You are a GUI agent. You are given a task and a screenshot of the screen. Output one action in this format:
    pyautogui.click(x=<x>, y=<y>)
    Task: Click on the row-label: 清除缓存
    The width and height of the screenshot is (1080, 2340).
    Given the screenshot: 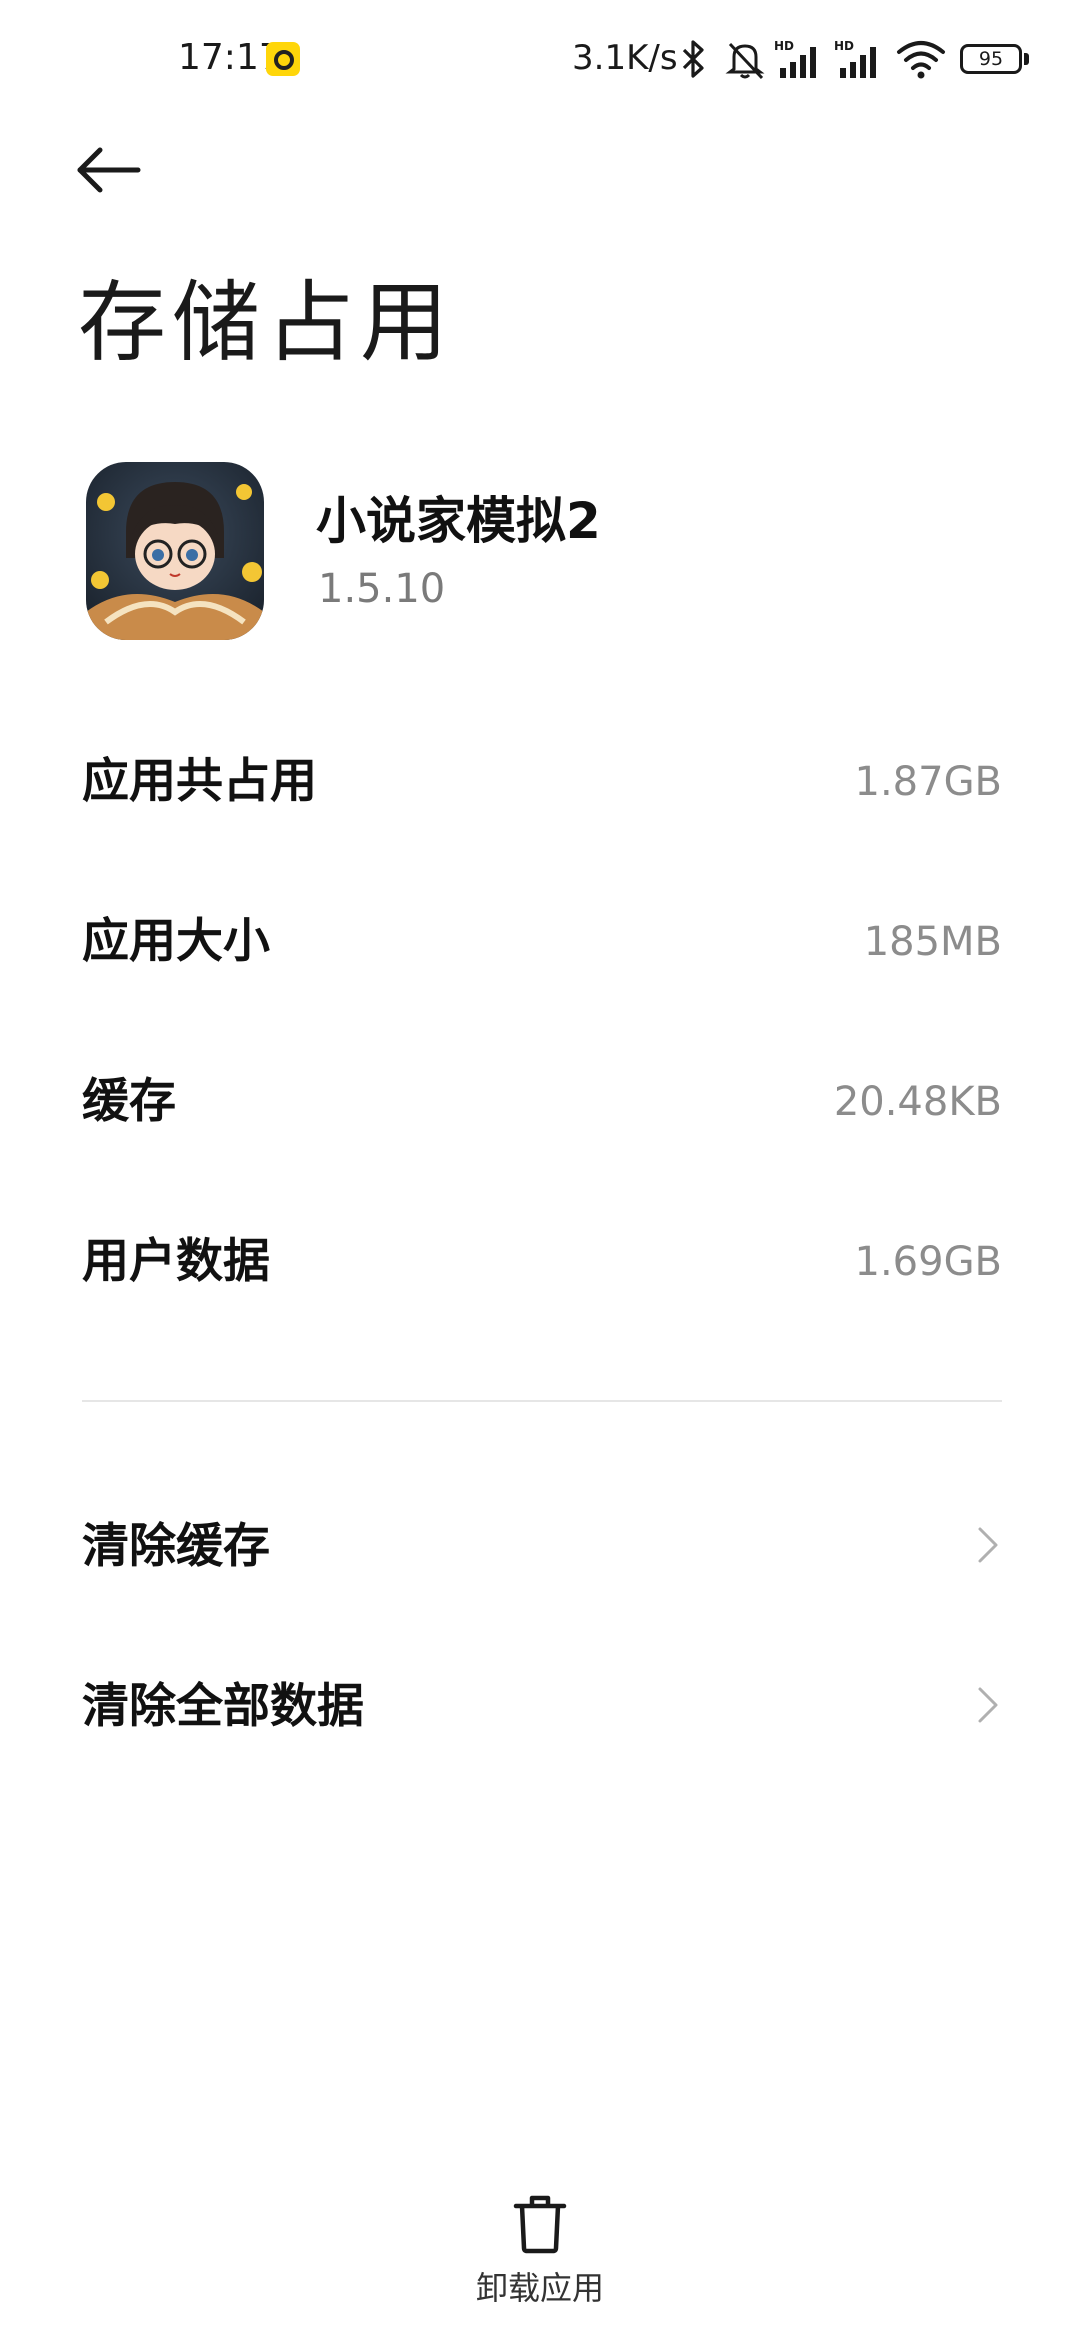 What is the action you would take?
    pyautogui.click(x=176, y=1546)
    